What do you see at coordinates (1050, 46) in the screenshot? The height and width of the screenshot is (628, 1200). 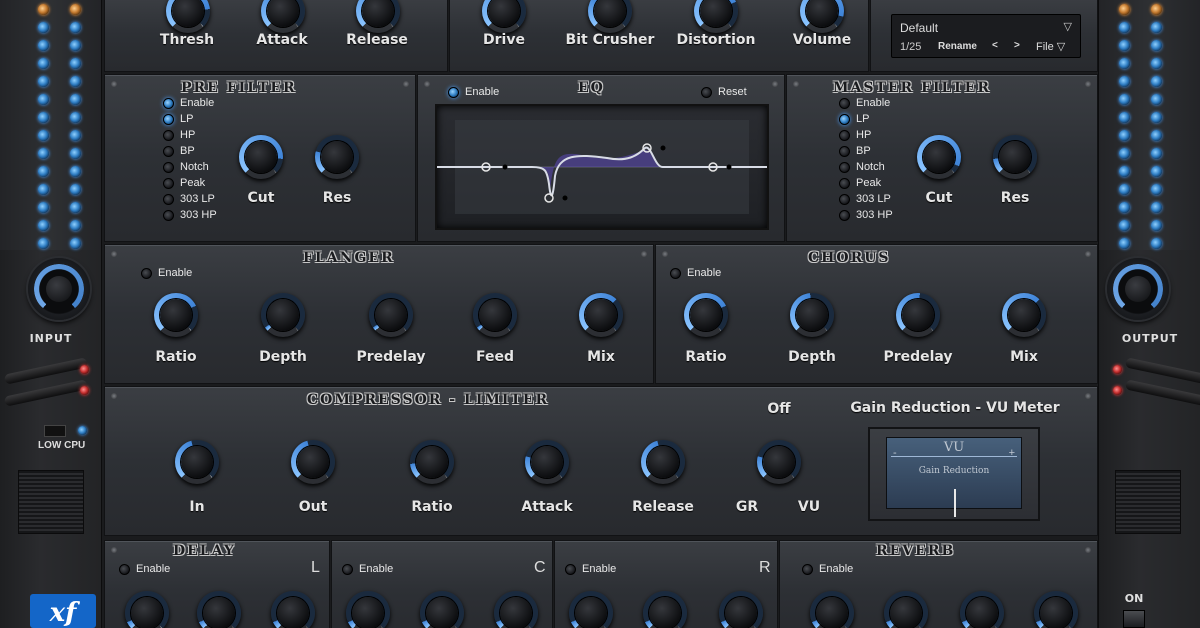 I see `file-menu: File ▽` at bounding box center [1050, 46].